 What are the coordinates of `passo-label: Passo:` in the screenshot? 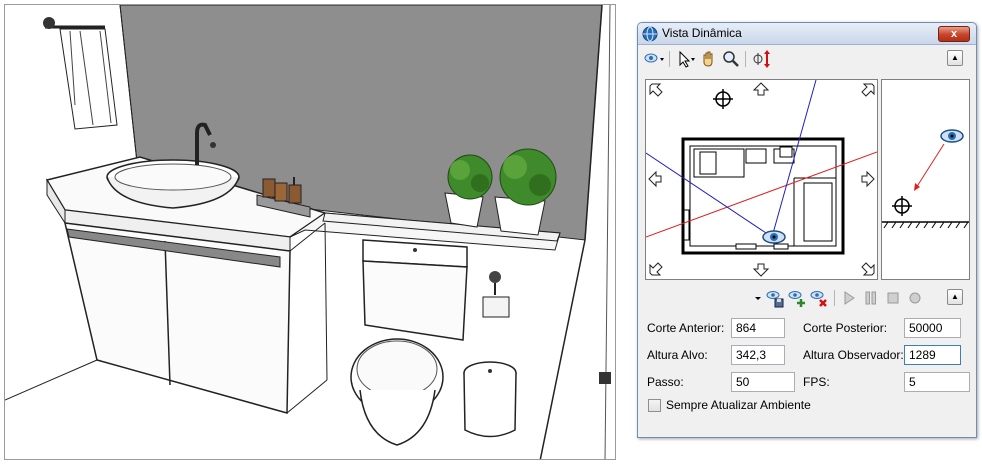 It's located at (665, 382).